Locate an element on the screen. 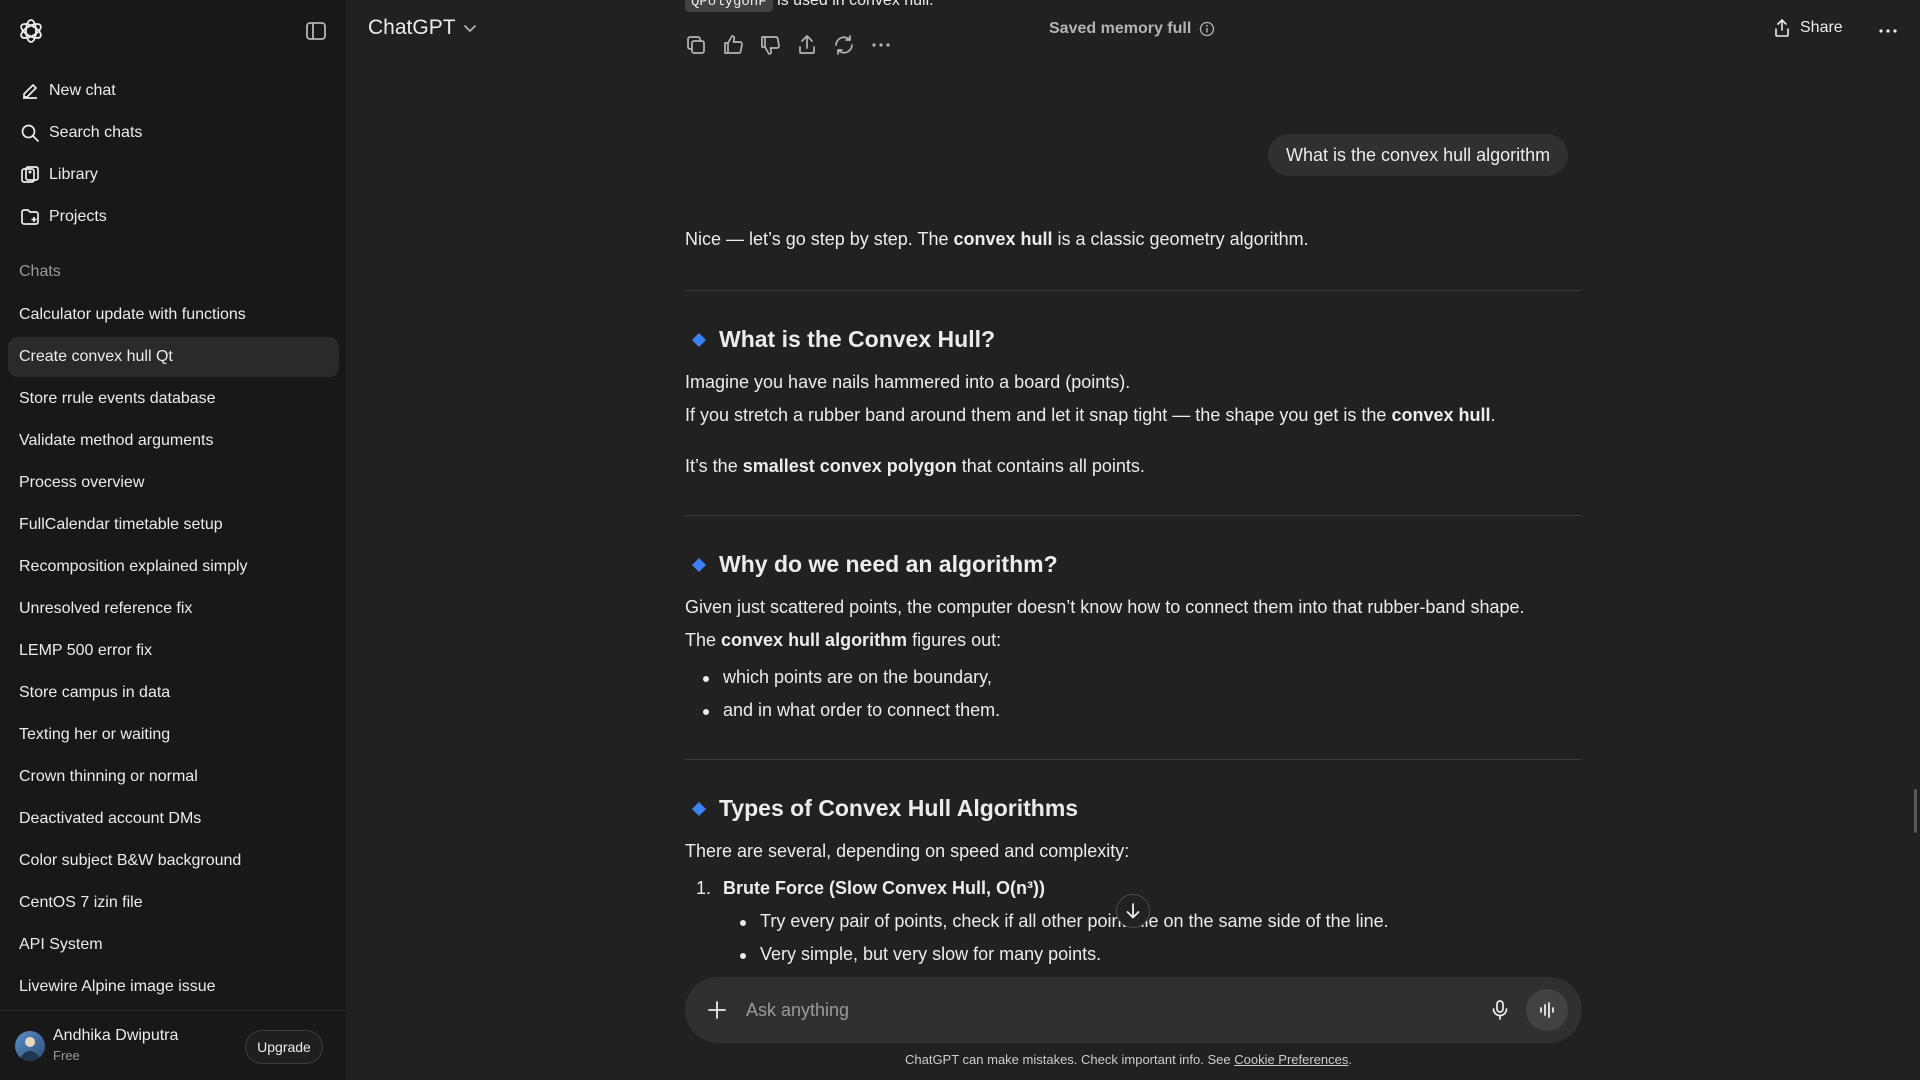  model-name: ChatGPT is located at coordinates (412, 27).